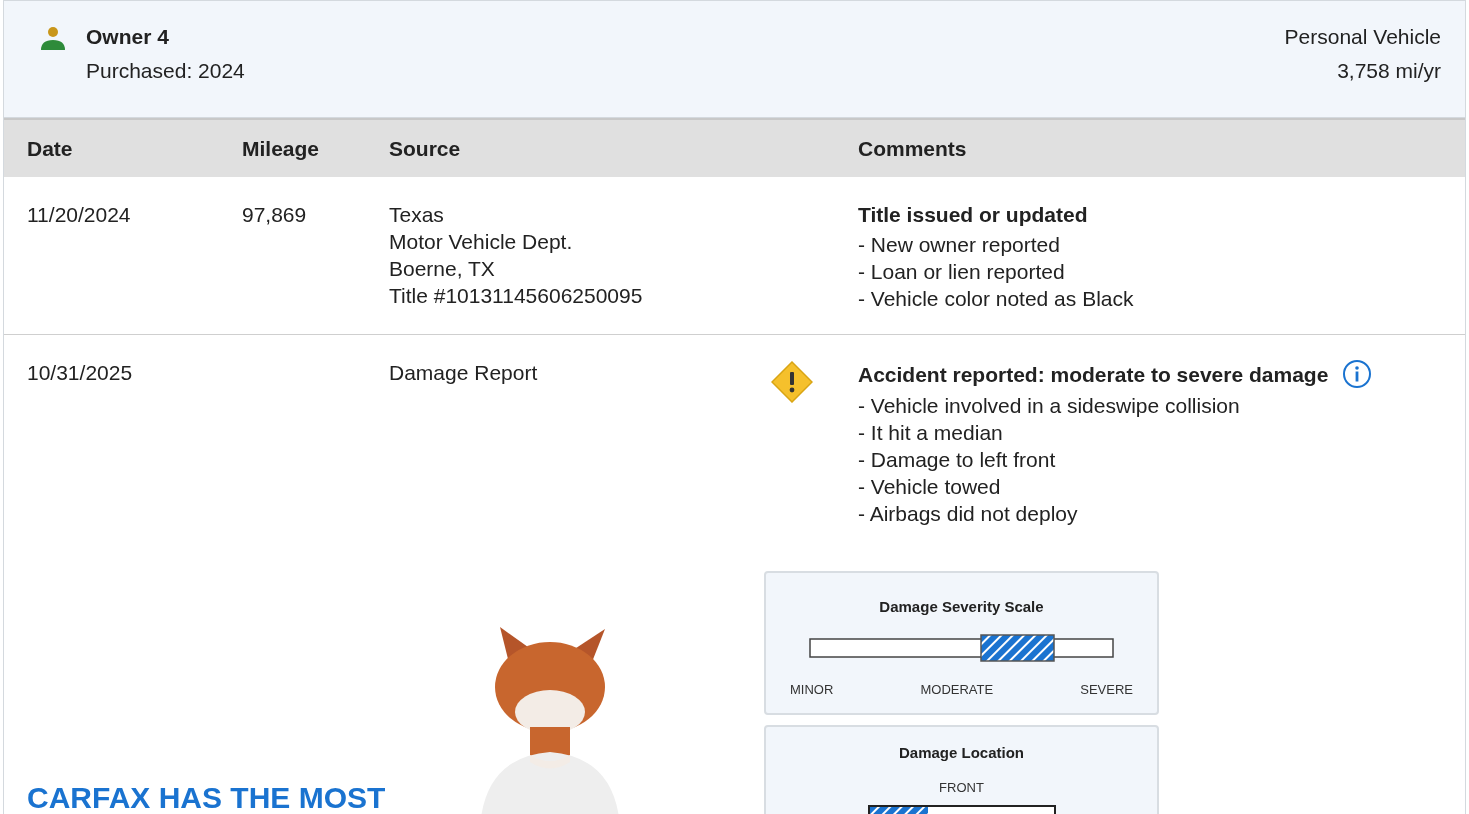  I want to click on scale-label: MODERATE, so click(957, 690).